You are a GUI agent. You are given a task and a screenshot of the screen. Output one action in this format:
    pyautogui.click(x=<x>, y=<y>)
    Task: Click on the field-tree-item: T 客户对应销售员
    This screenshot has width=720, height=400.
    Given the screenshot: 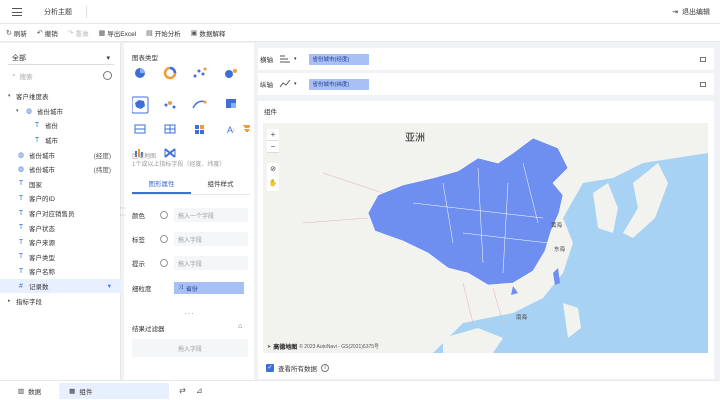 What is the action you would take?
    pyautogui.click(x=60, y=213)
    